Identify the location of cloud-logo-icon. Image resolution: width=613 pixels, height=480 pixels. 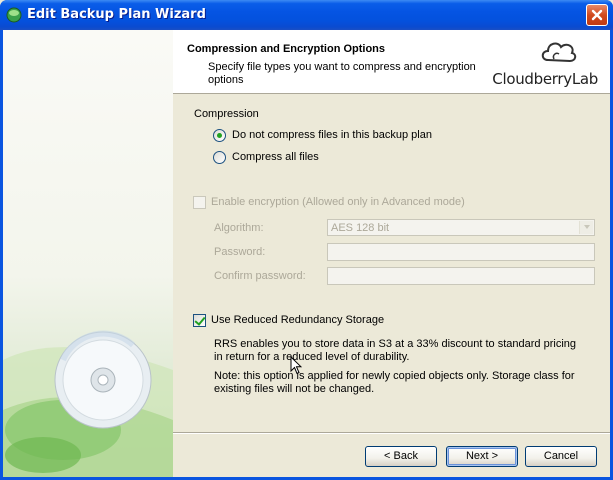
(559, 52).